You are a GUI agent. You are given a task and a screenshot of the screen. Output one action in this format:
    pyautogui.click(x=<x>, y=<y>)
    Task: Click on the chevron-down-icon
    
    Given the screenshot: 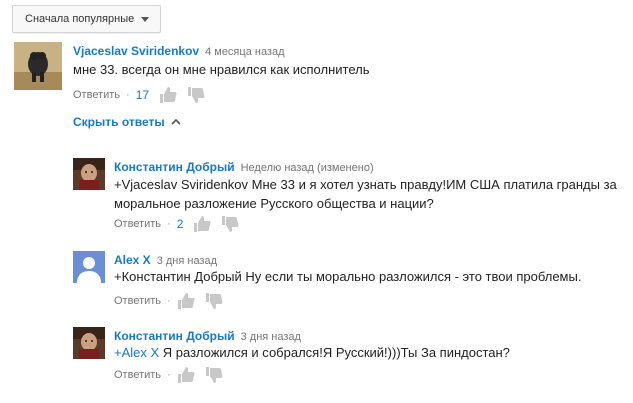 What is the action you would take?
    pyautogui.click(x=145, y=19)
    